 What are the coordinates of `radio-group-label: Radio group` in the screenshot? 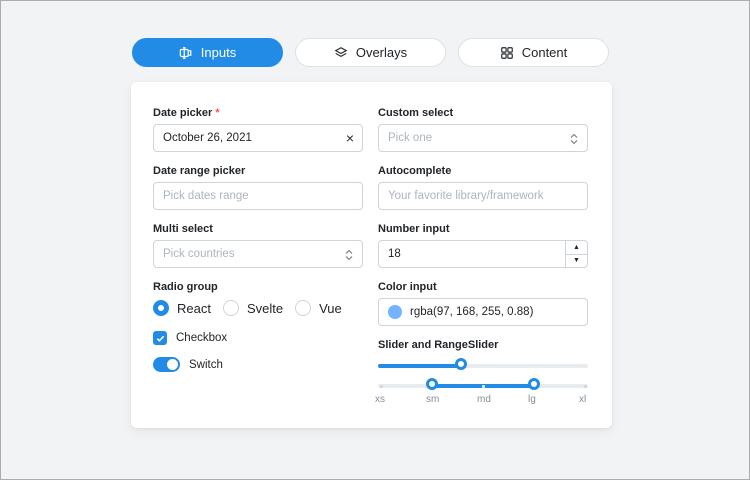 It's located at (185, 287).